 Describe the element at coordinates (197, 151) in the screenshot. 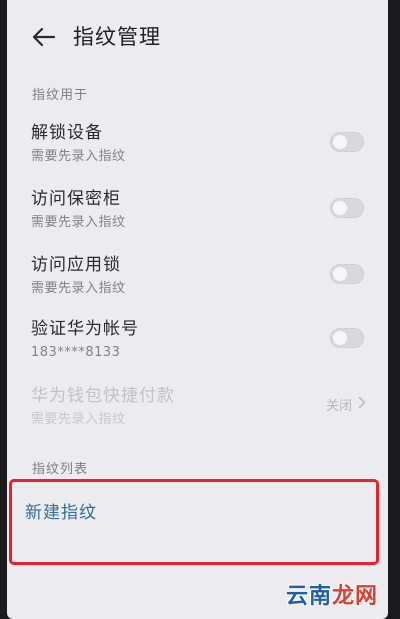

I see `setting-row-unlock-device: 解锁设备 需要先录入指纹` at that location.